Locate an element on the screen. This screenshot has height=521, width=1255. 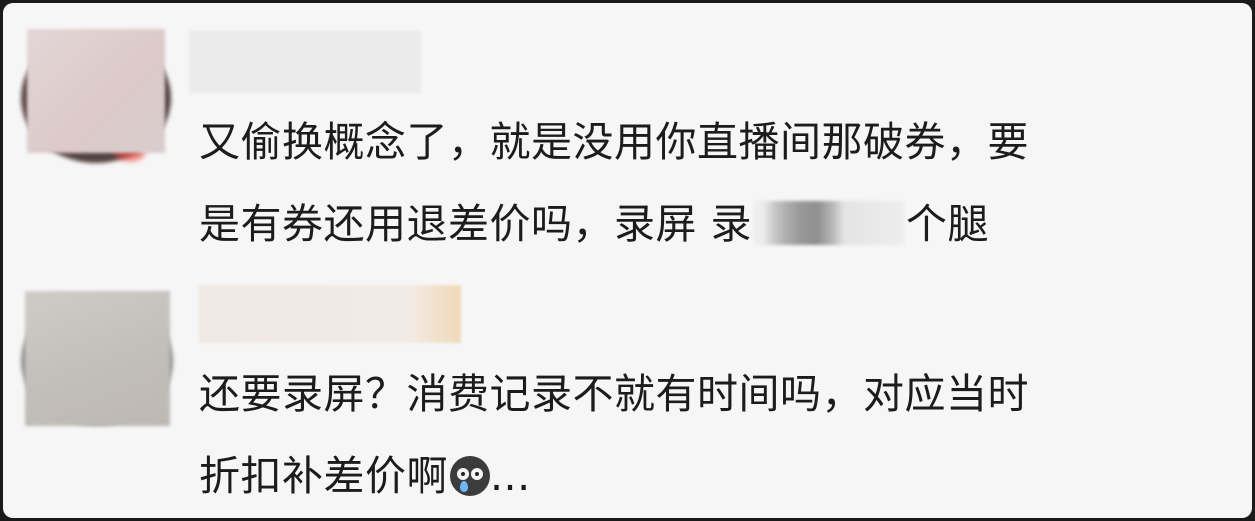
emoji-tear is located at coordinates (464, 486).